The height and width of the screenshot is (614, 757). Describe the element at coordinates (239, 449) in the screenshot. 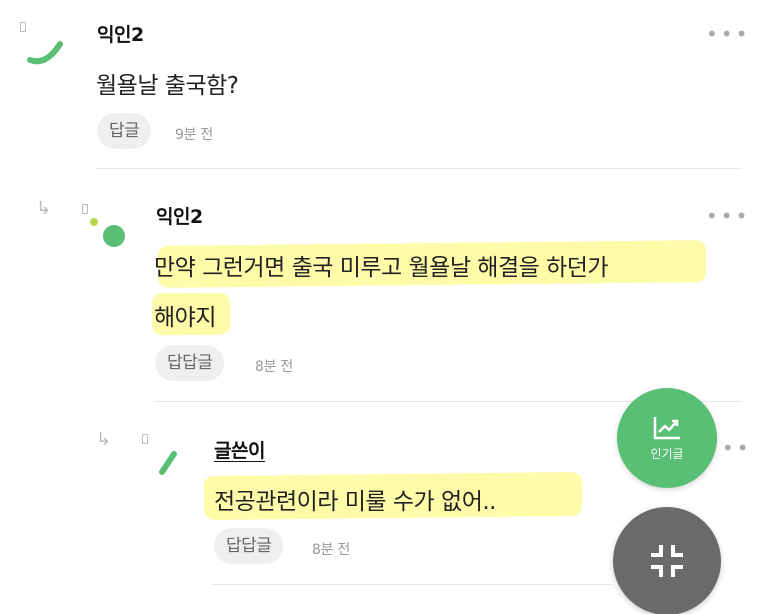

I see `comment-author: 글쓴이` at that location.